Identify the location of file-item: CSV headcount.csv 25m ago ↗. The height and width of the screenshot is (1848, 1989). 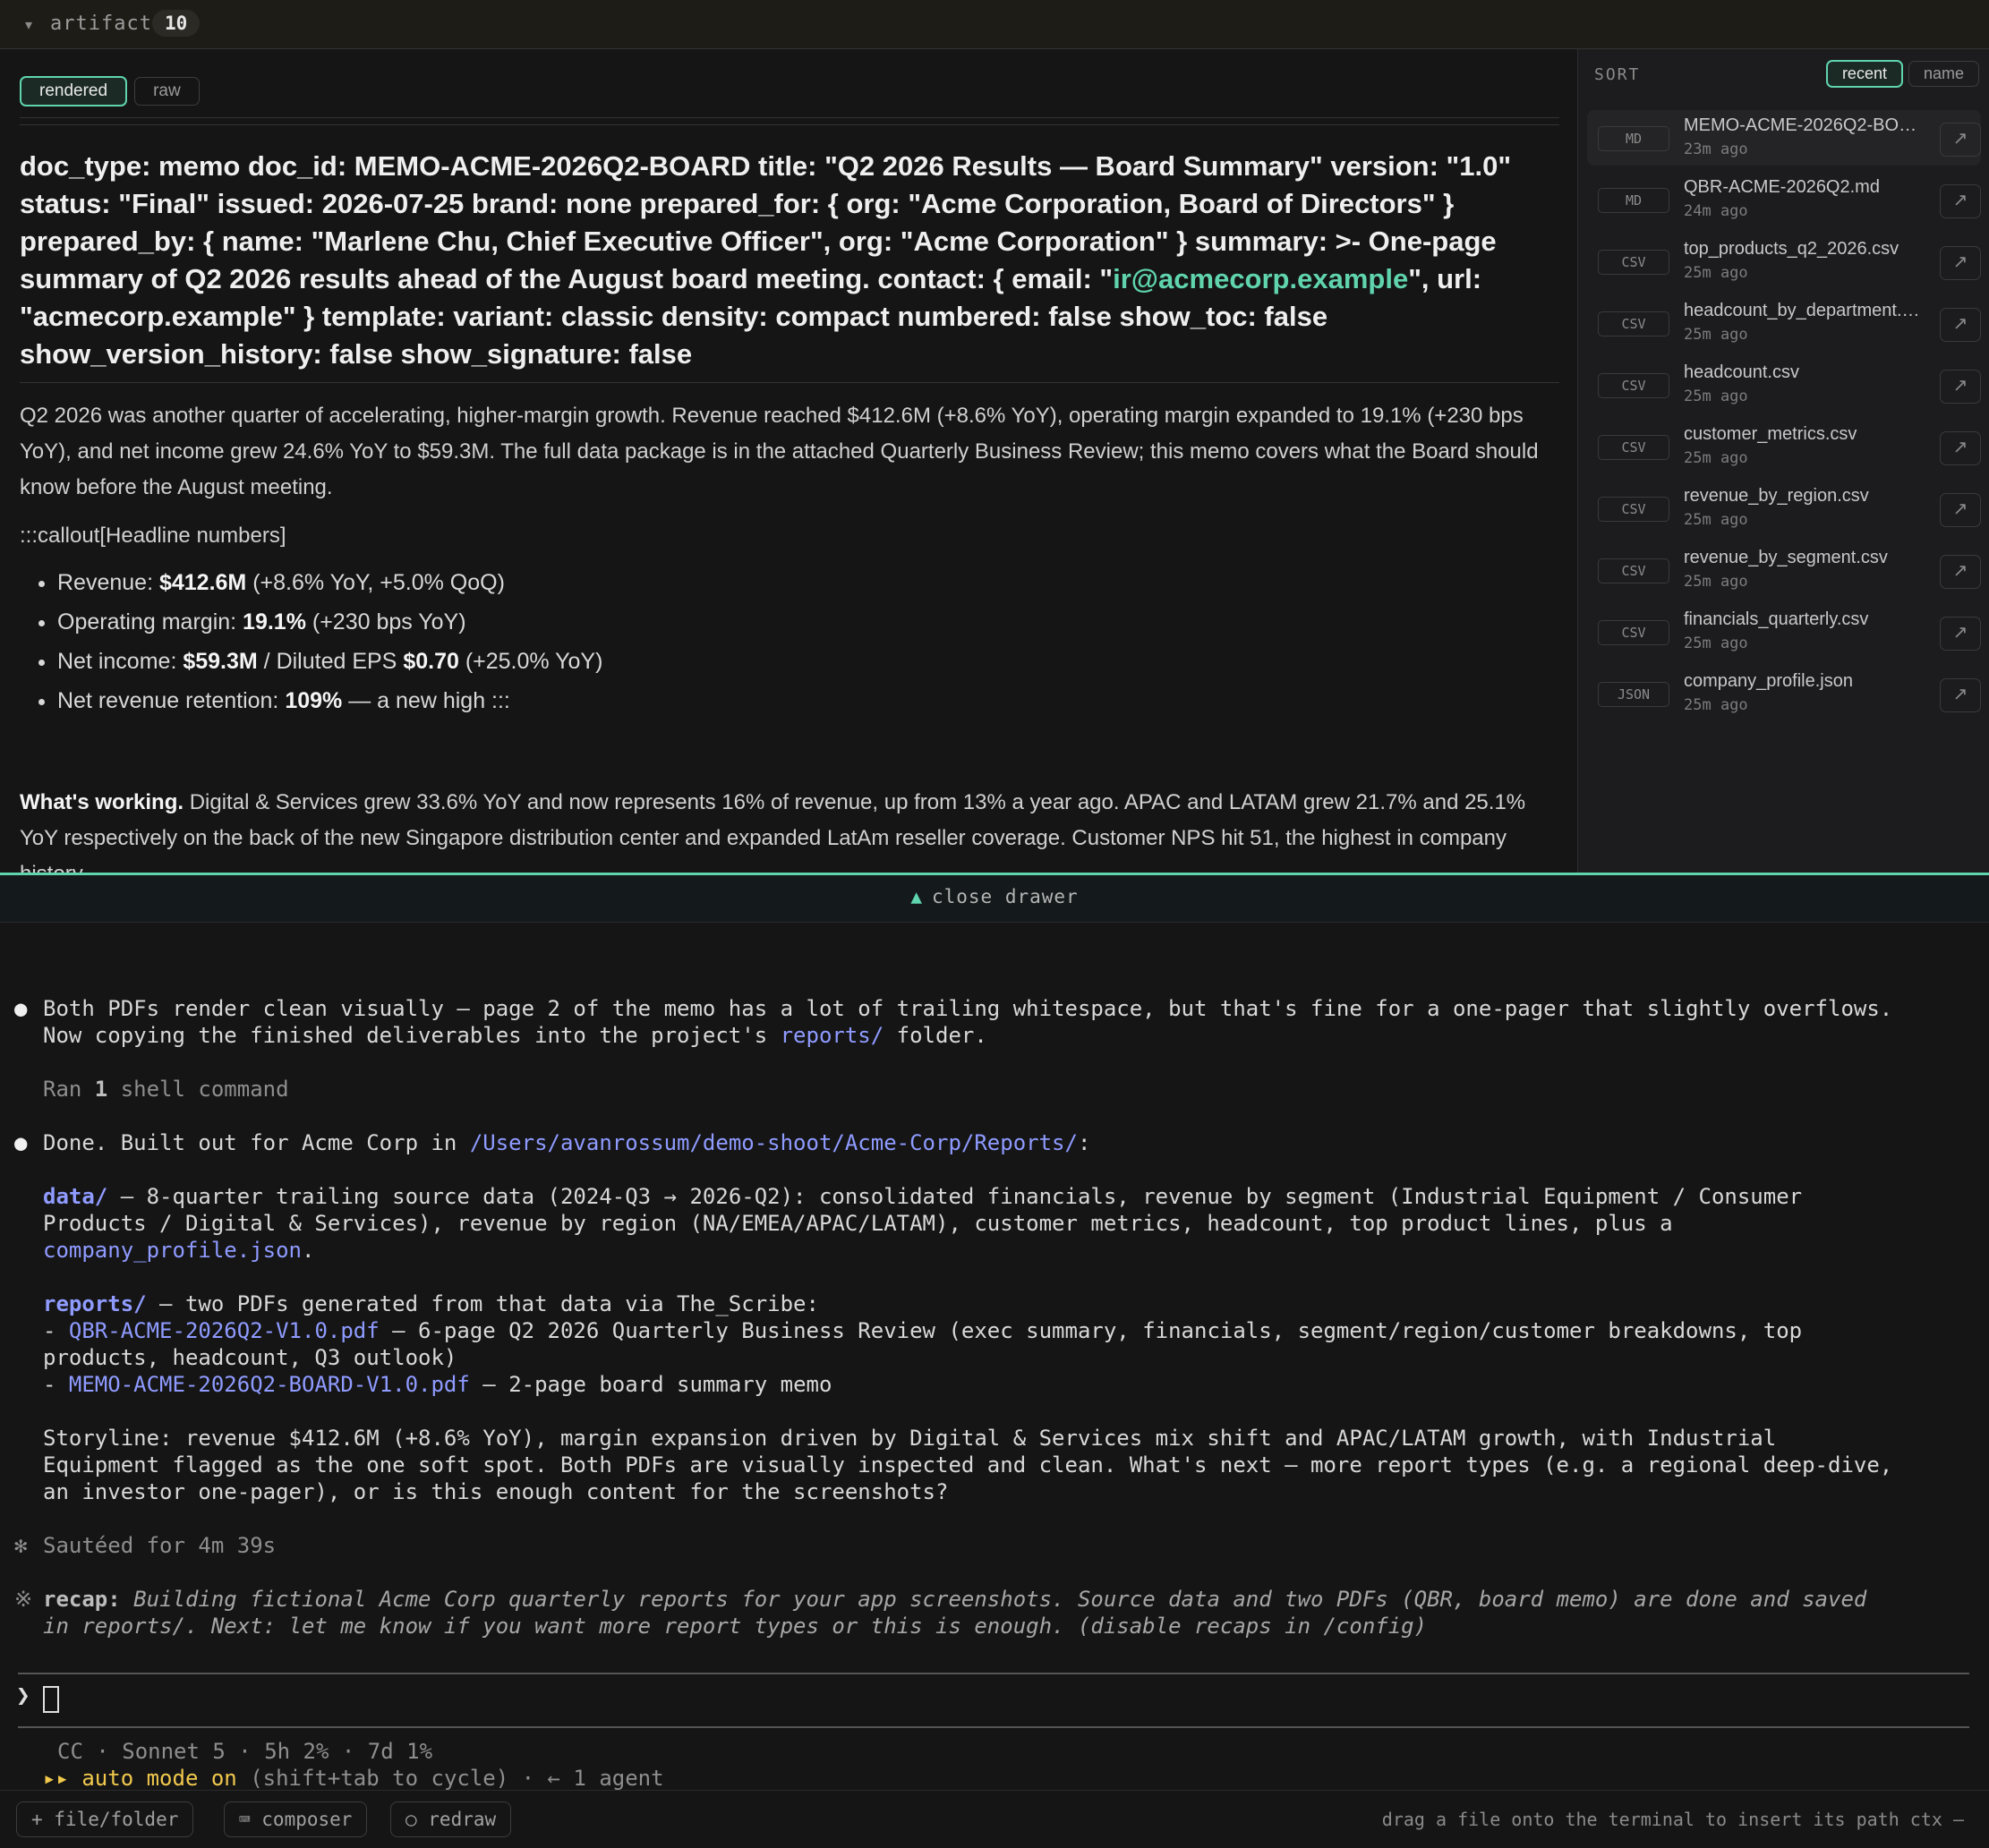
(1784, 385).